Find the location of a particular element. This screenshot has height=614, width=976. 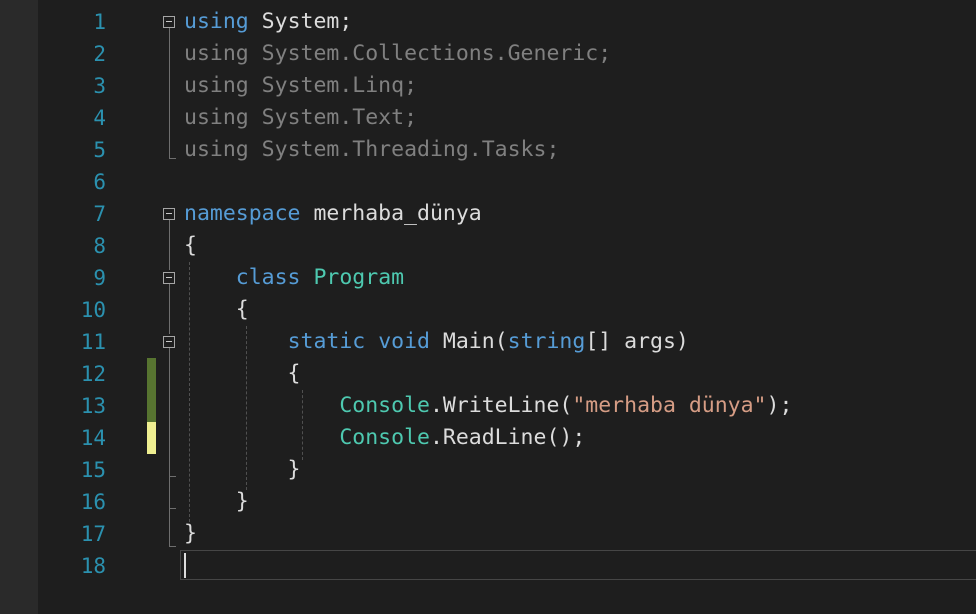

code-line: using System.Linq; is located at coordinates (300, 86).